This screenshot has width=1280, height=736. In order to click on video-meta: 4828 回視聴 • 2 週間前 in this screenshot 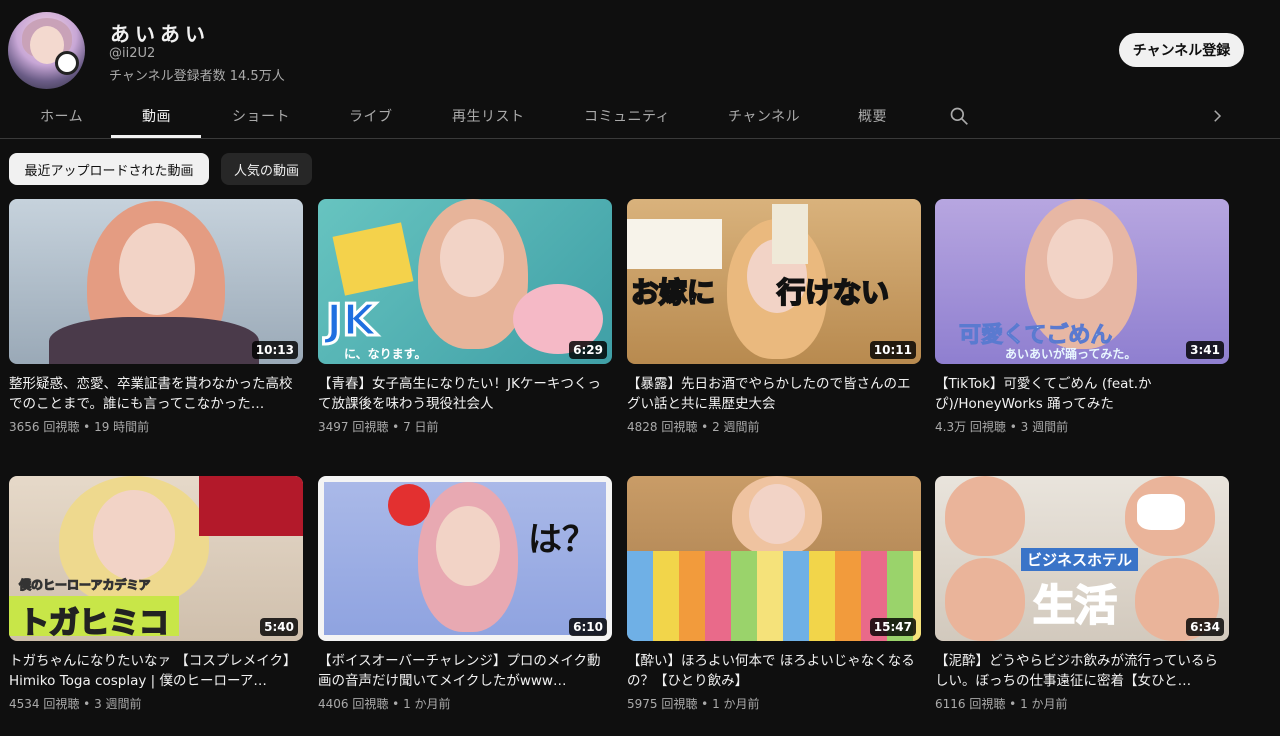, I will do `click(693, 427)`.